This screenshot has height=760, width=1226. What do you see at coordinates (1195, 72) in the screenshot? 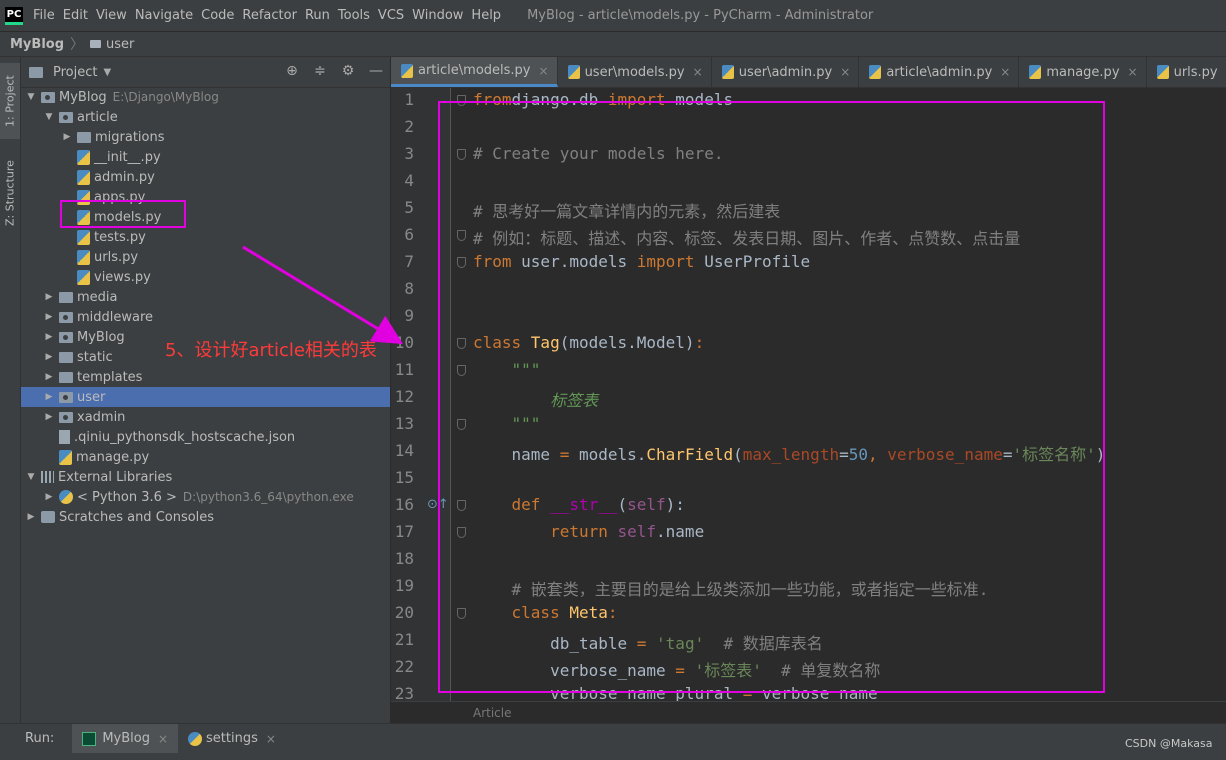
I see `tab-label: urls.py` at bounding box center [1195, 72].